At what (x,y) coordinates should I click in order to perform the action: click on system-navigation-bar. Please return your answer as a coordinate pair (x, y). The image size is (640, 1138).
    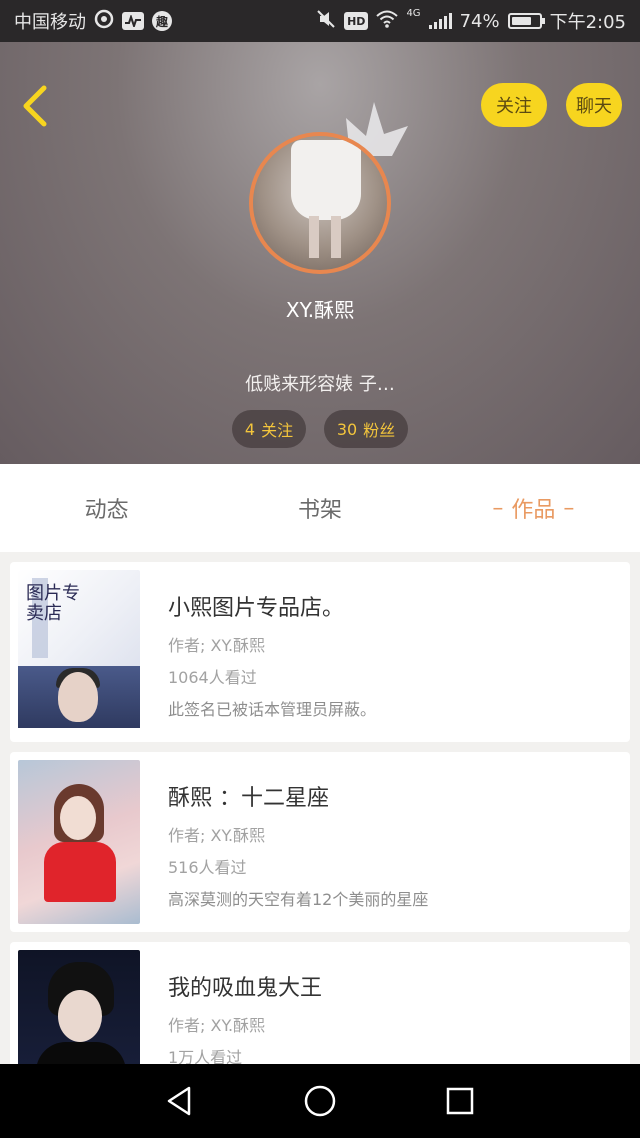
    Looking at the image, I should click on (320, 1101).